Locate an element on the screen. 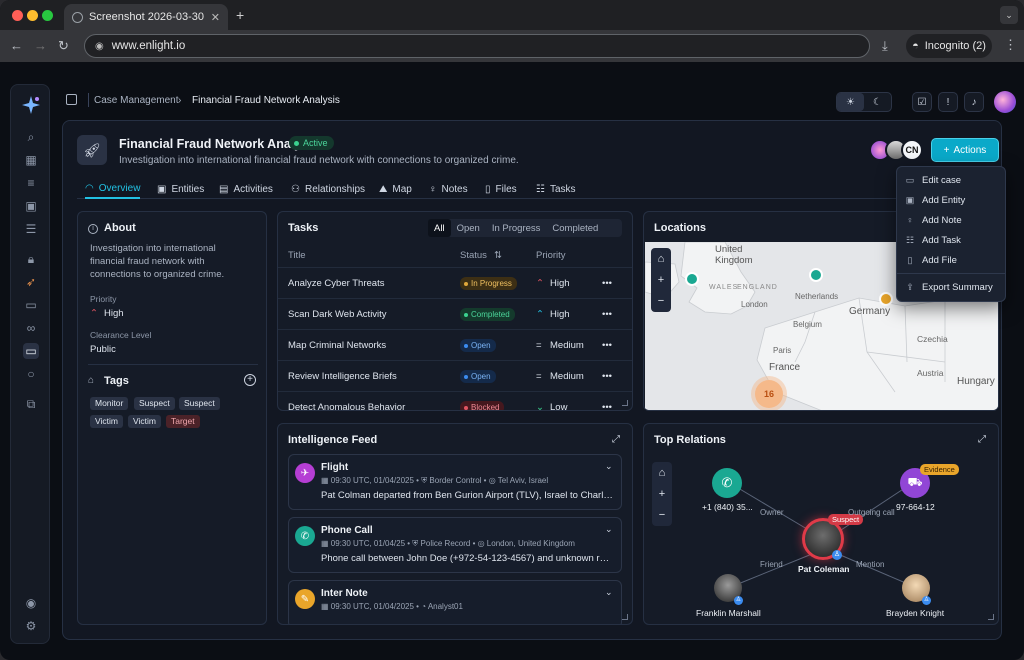 The height and width of the screenshot is (660, 1024). user-icon: ◉ is located at coordinates (31, 603).